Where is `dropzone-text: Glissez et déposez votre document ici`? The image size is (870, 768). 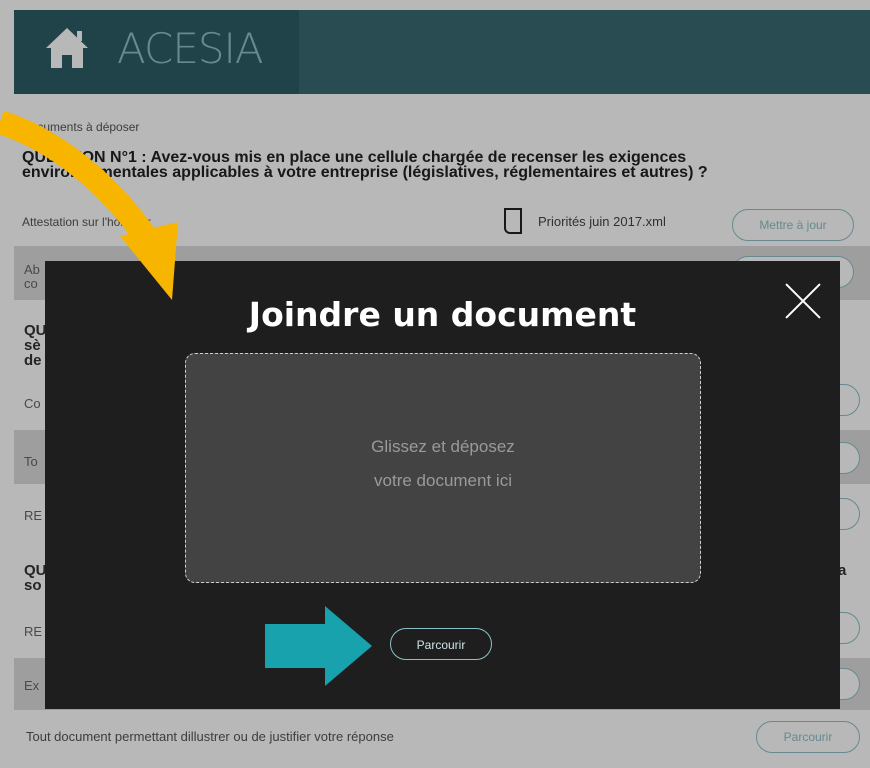 dropzone-text: Glissez et déposez votre document ici is located at coordinates (443, 463).